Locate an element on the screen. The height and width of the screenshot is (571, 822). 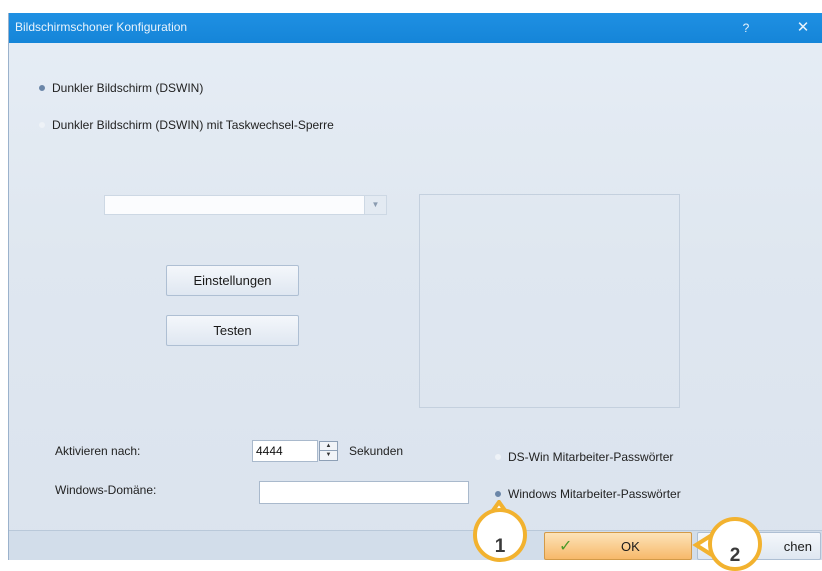
activate-after-input: 4444 is located at coordinates (285, 451).